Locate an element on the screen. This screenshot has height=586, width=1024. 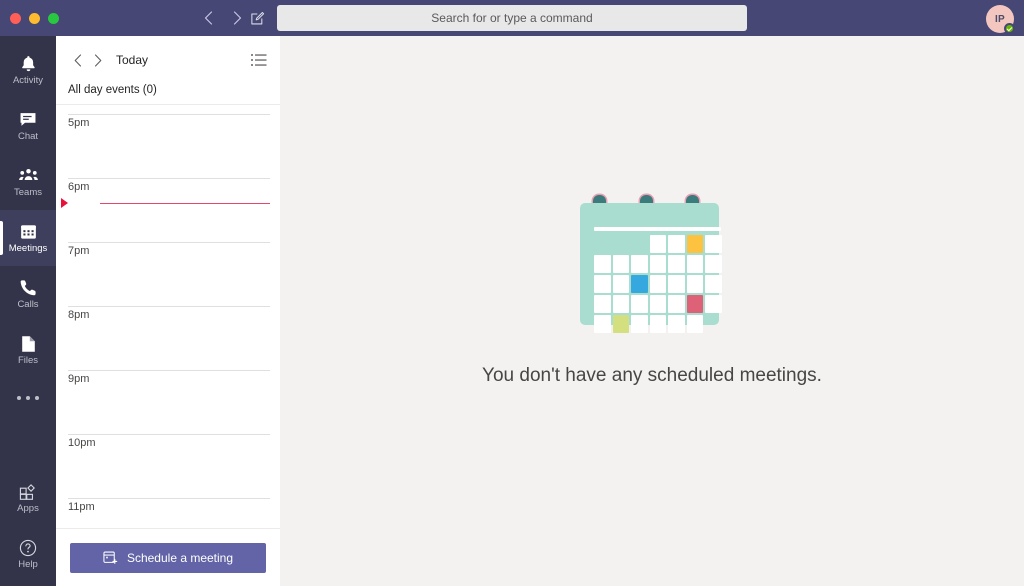
time-slot: 7pm is located at coordinates (169, 249).